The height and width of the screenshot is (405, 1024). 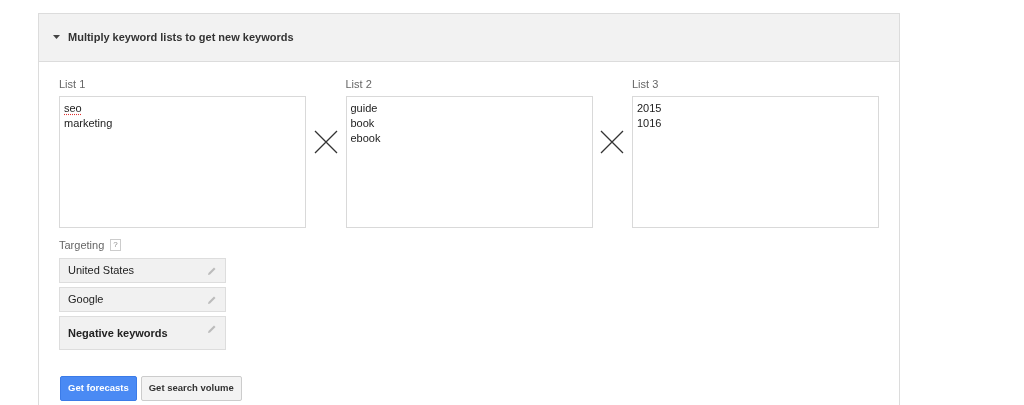 I want to click on keyword-text: book, so click(x=362, y=123).